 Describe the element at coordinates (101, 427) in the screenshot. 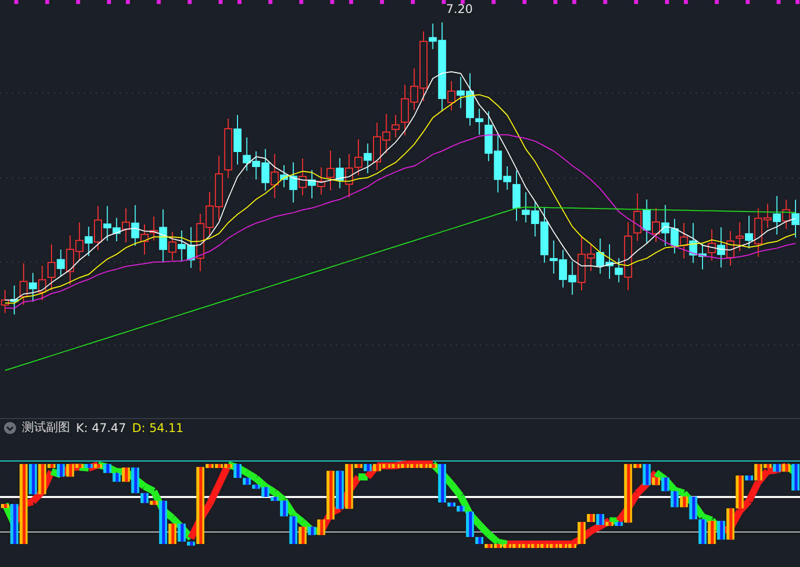

I see `k-reading: K: 47.47` at that location.